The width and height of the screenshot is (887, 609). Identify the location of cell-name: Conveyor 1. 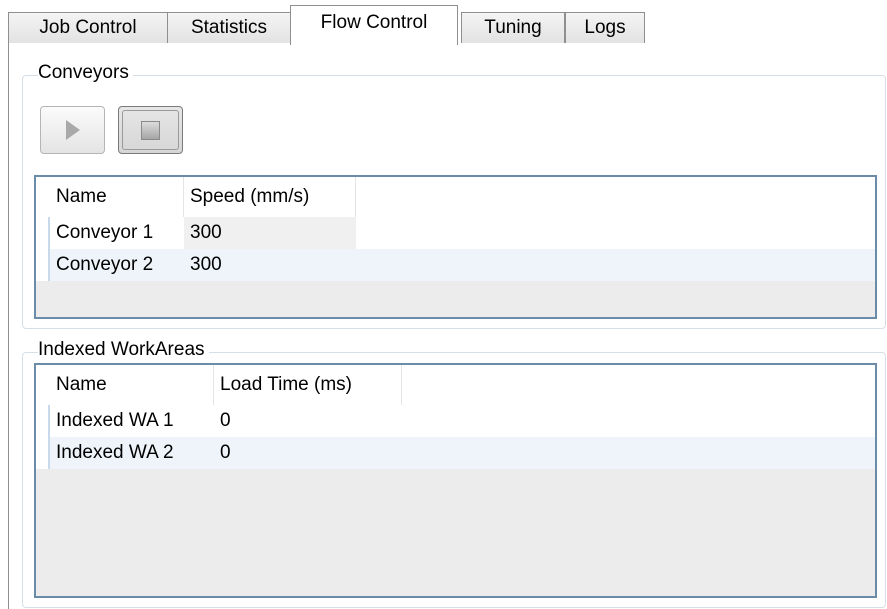
(117, 233).